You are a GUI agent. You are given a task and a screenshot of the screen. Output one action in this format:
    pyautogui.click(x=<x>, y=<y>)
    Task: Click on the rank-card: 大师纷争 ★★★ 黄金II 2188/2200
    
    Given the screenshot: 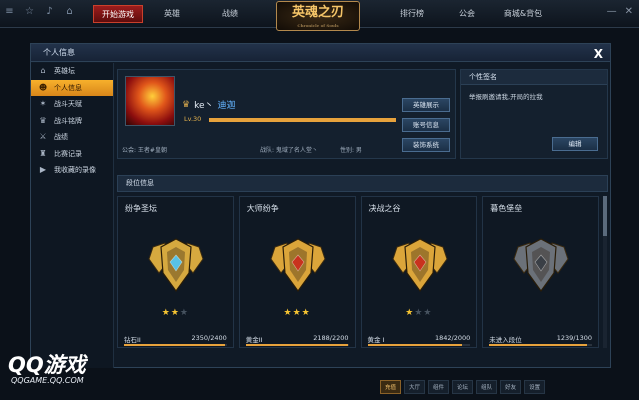 What is the action you would take?
    pyautogui.click(x=297, y=272)
    